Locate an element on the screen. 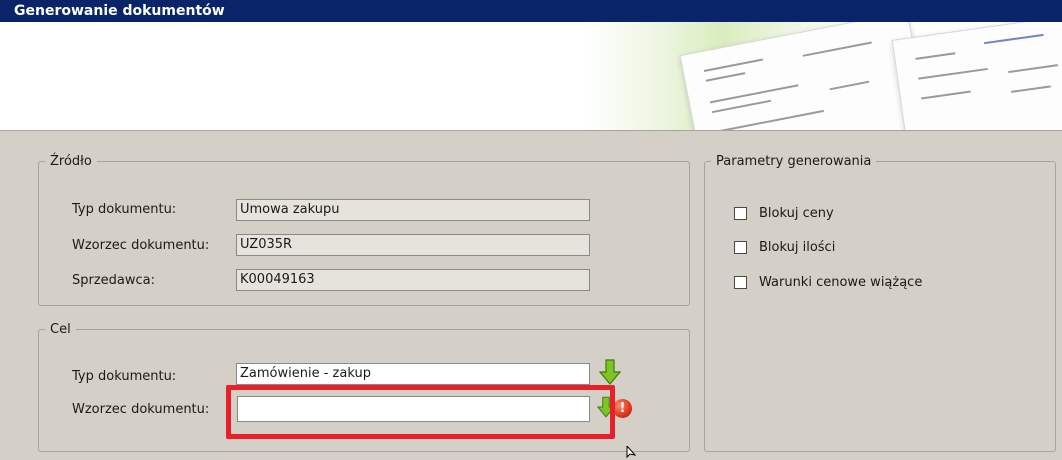 The width and height of the screenshot is (1062, 460). banner-divider is located at coordinates (531, 130).